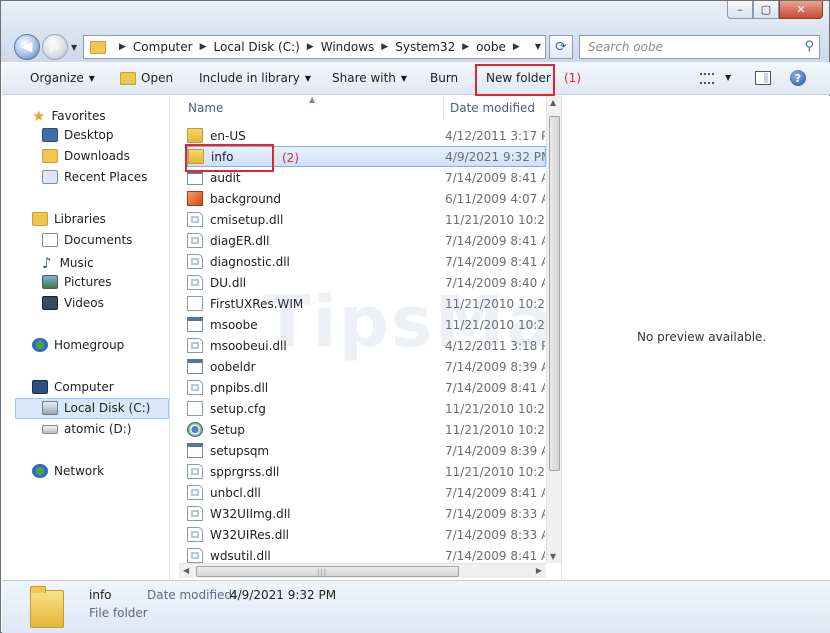 Image resolution: width=830 pixels, height=633 pixels. What do you see at coordinates (163, 47) in the screenshot?
I see `breadcrumb-computer: Computer` at bounding box center [163, 47].